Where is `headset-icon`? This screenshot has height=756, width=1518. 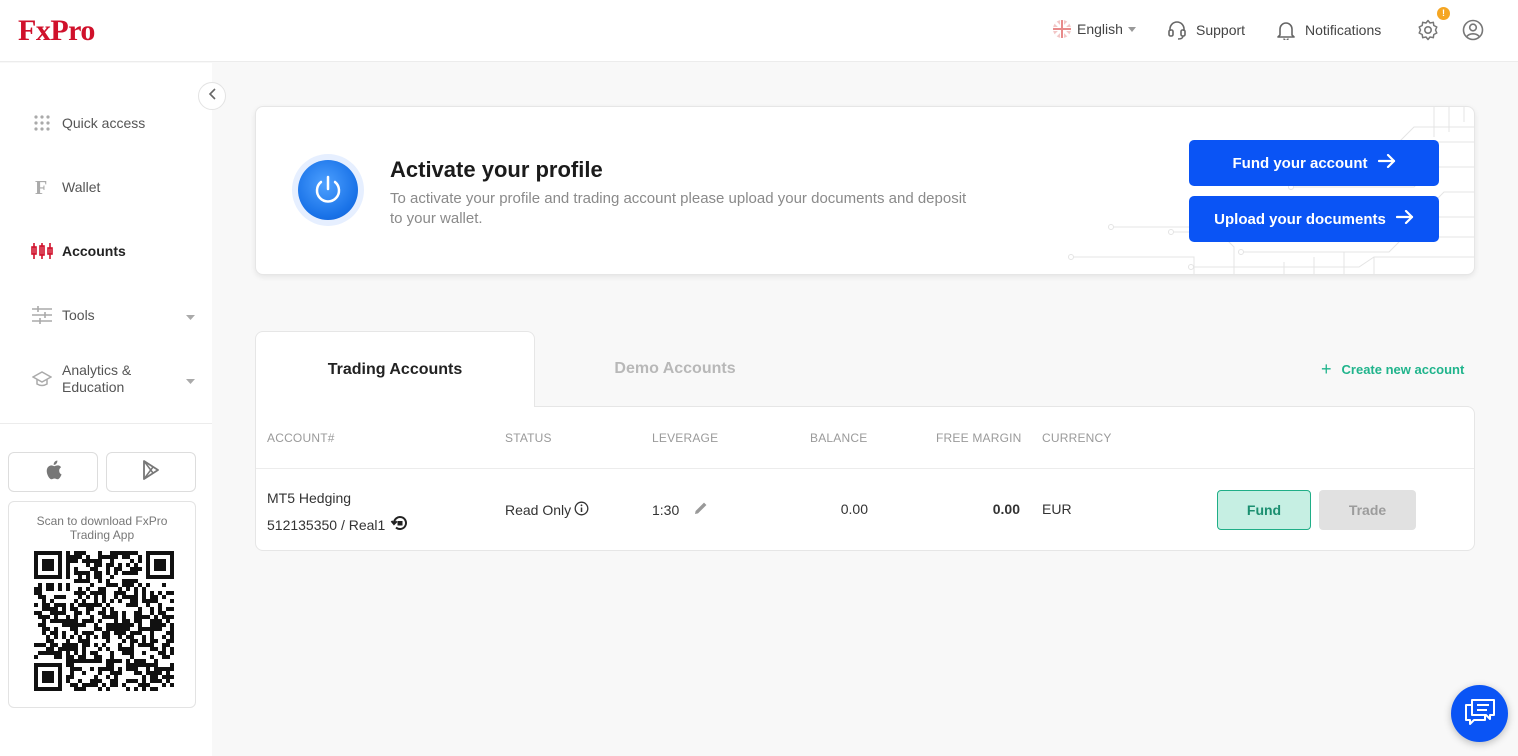 headset-icon is located at coordinates (1177, 30).